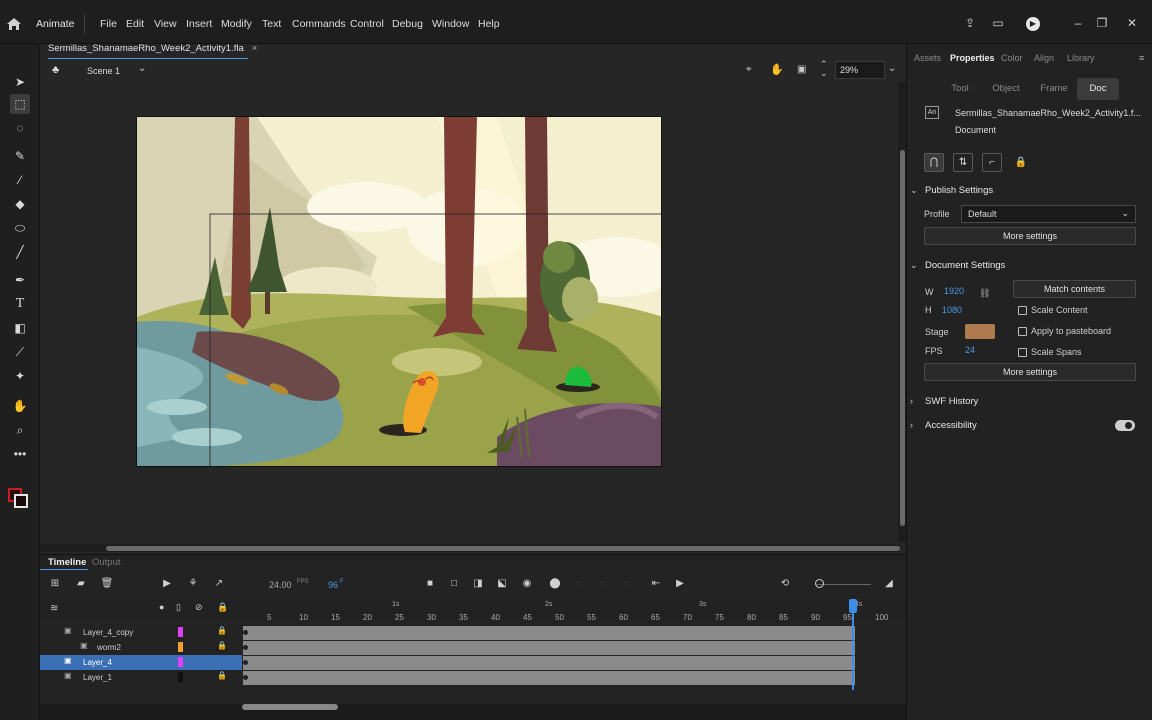  I want to click on tab-color: Color, so click(1012, 58).